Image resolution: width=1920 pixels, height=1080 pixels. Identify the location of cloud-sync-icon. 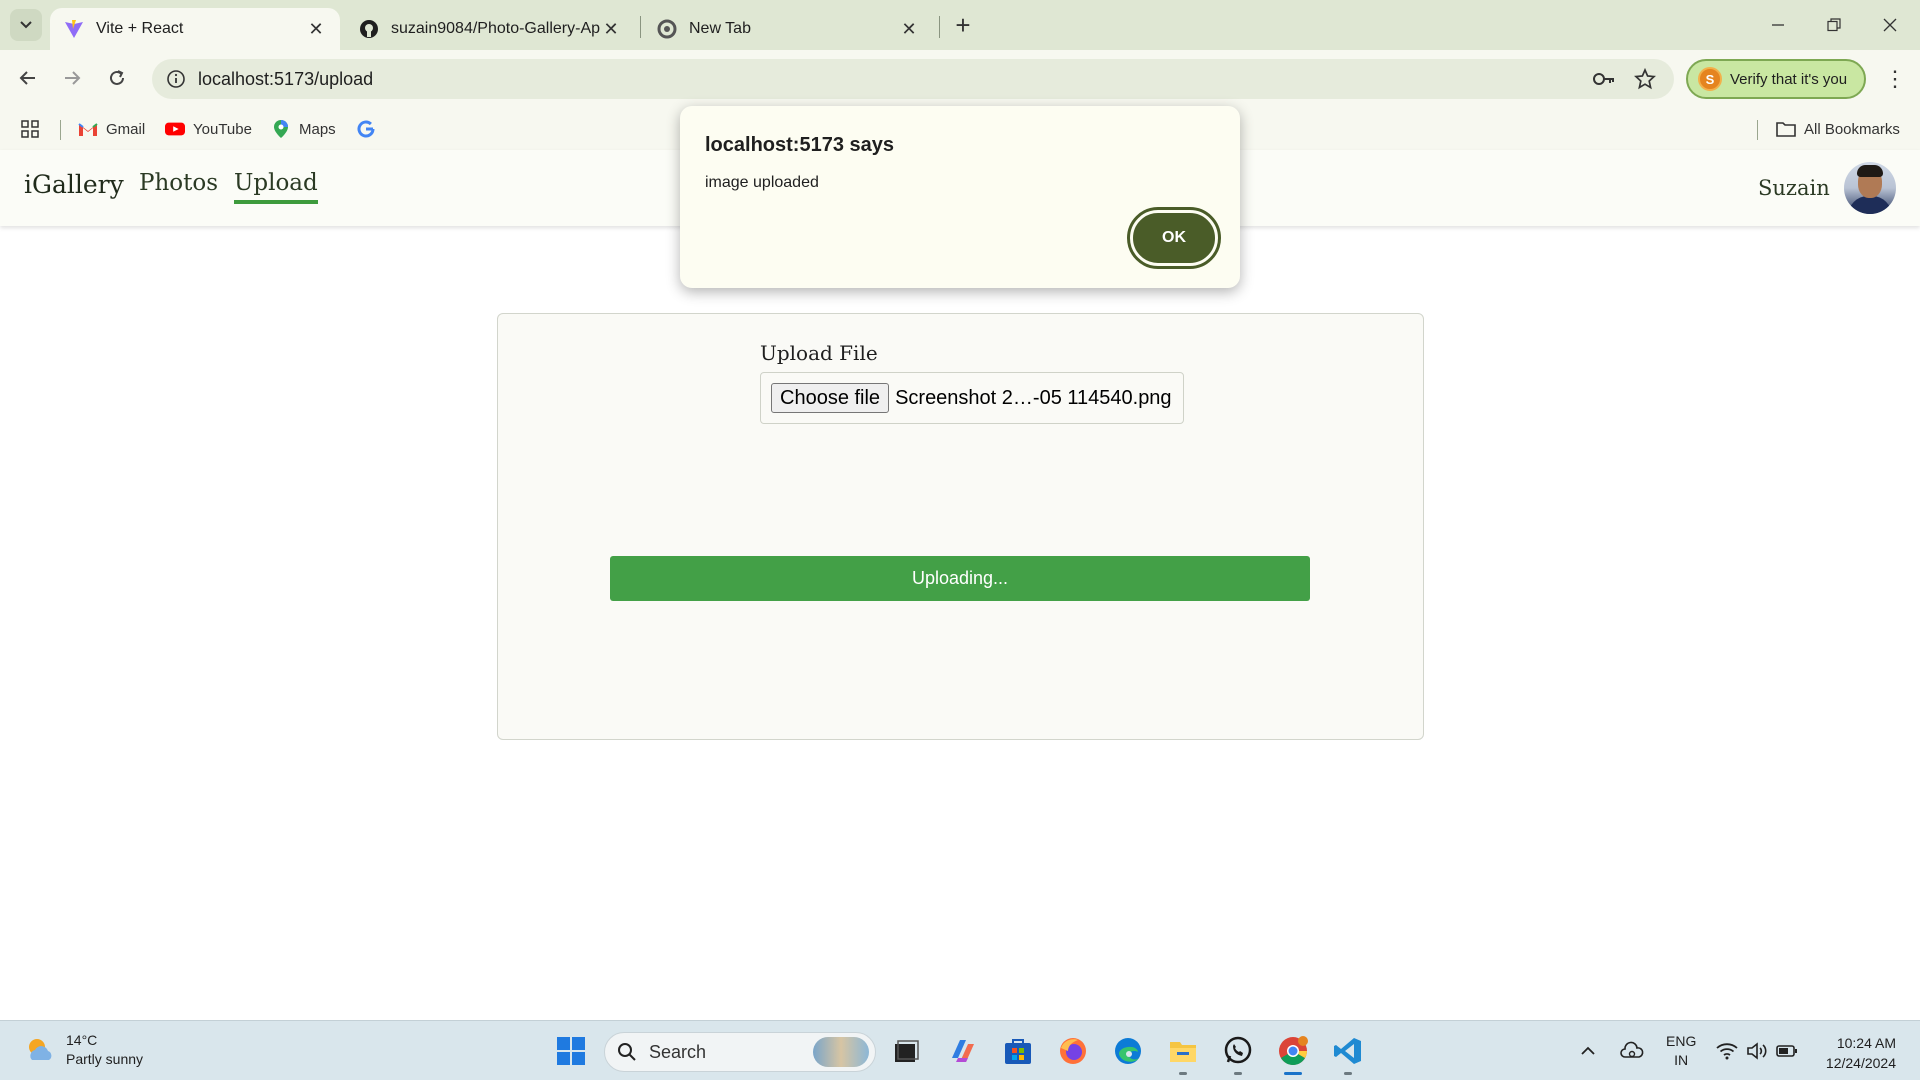
(1632, 1049).